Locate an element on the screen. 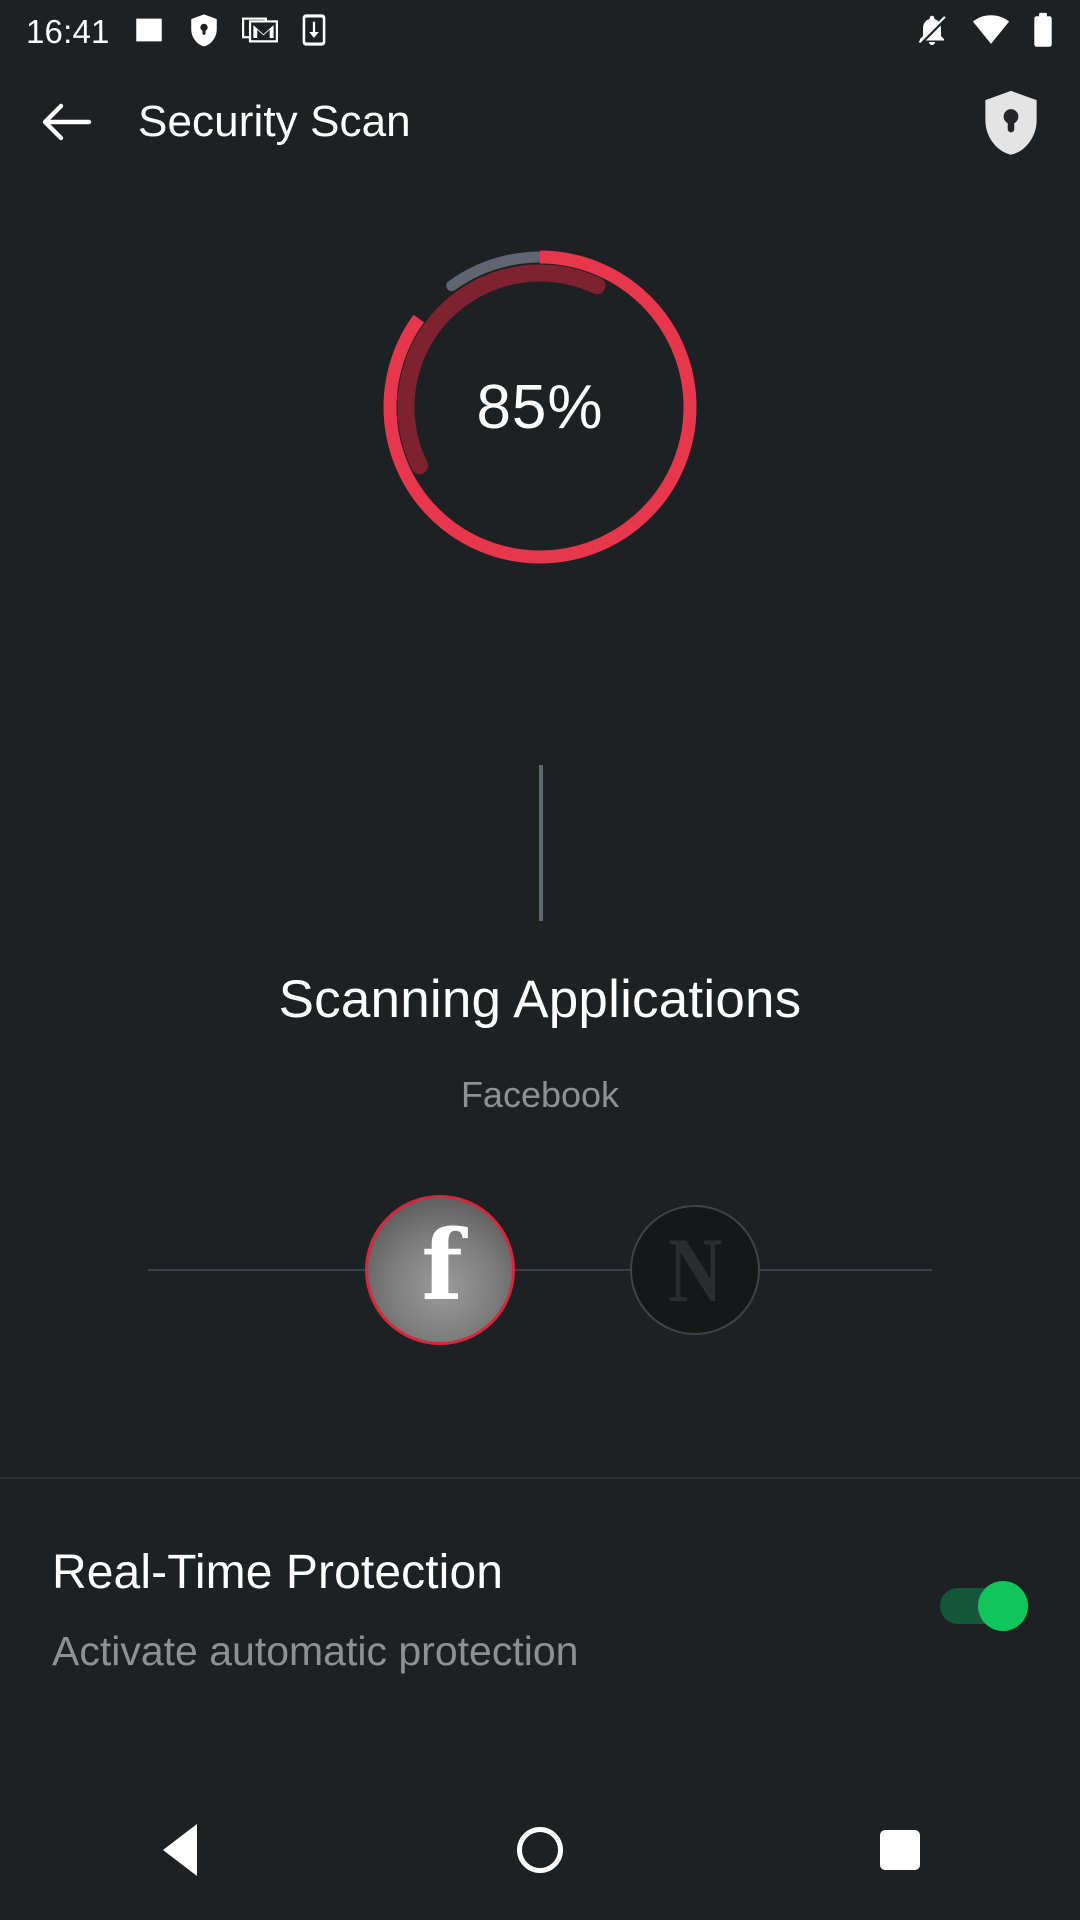 The image size is (1080, 1920). netflix-glyph: N is located at coordinates (695, 1270).